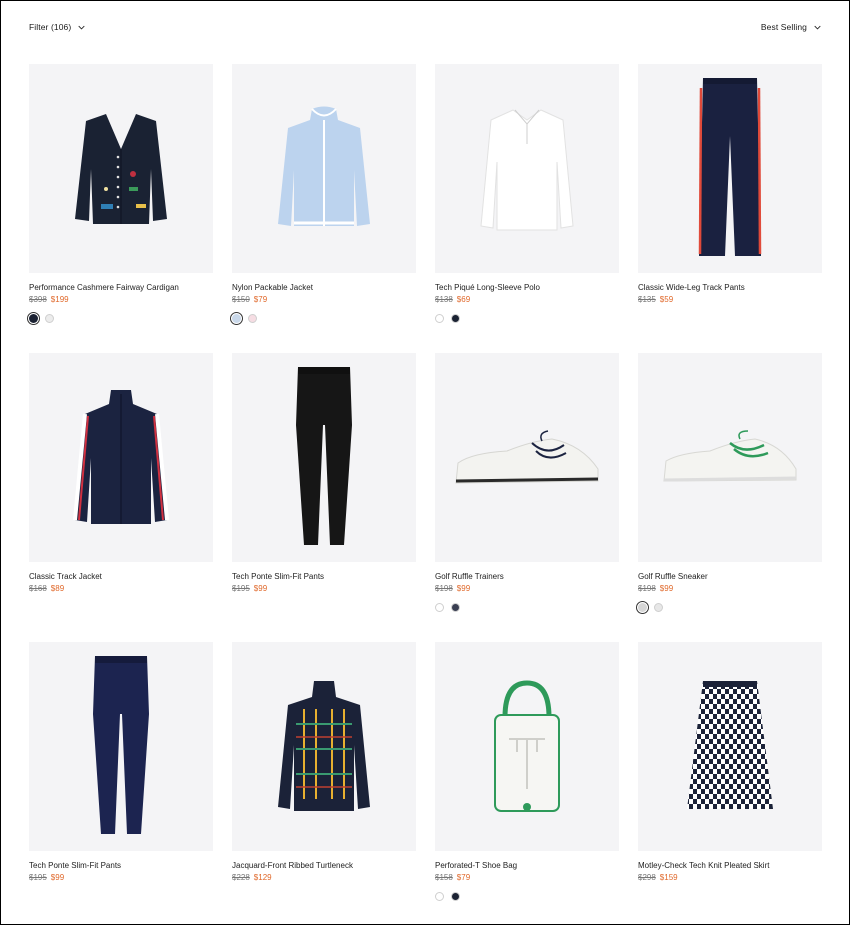 The width and height of the screenshot is (850, 925). What do you see at coordinates (444, 299) in the screenshot?
I see `original-price: $138` at bounding box center [444, 299].